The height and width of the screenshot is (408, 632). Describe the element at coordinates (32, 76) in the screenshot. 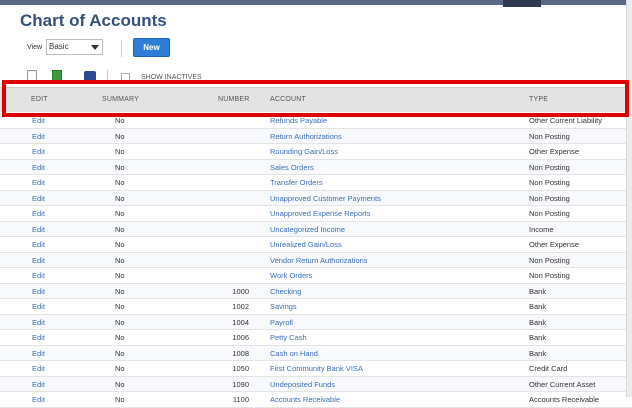

I see `new-document-icon` at that location.